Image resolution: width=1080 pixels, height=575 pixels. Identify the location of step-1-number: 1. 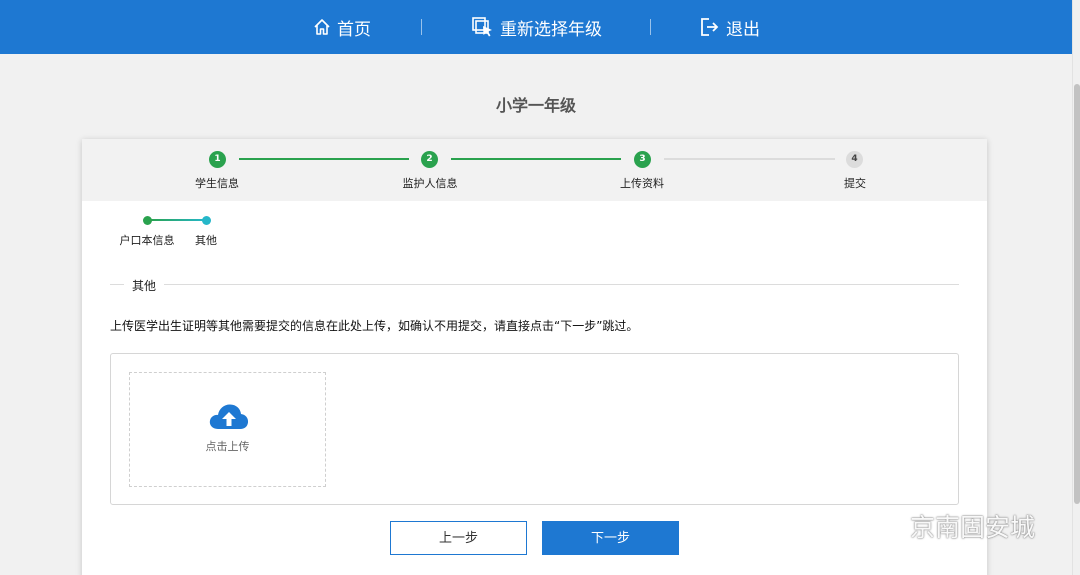
(217, 159).